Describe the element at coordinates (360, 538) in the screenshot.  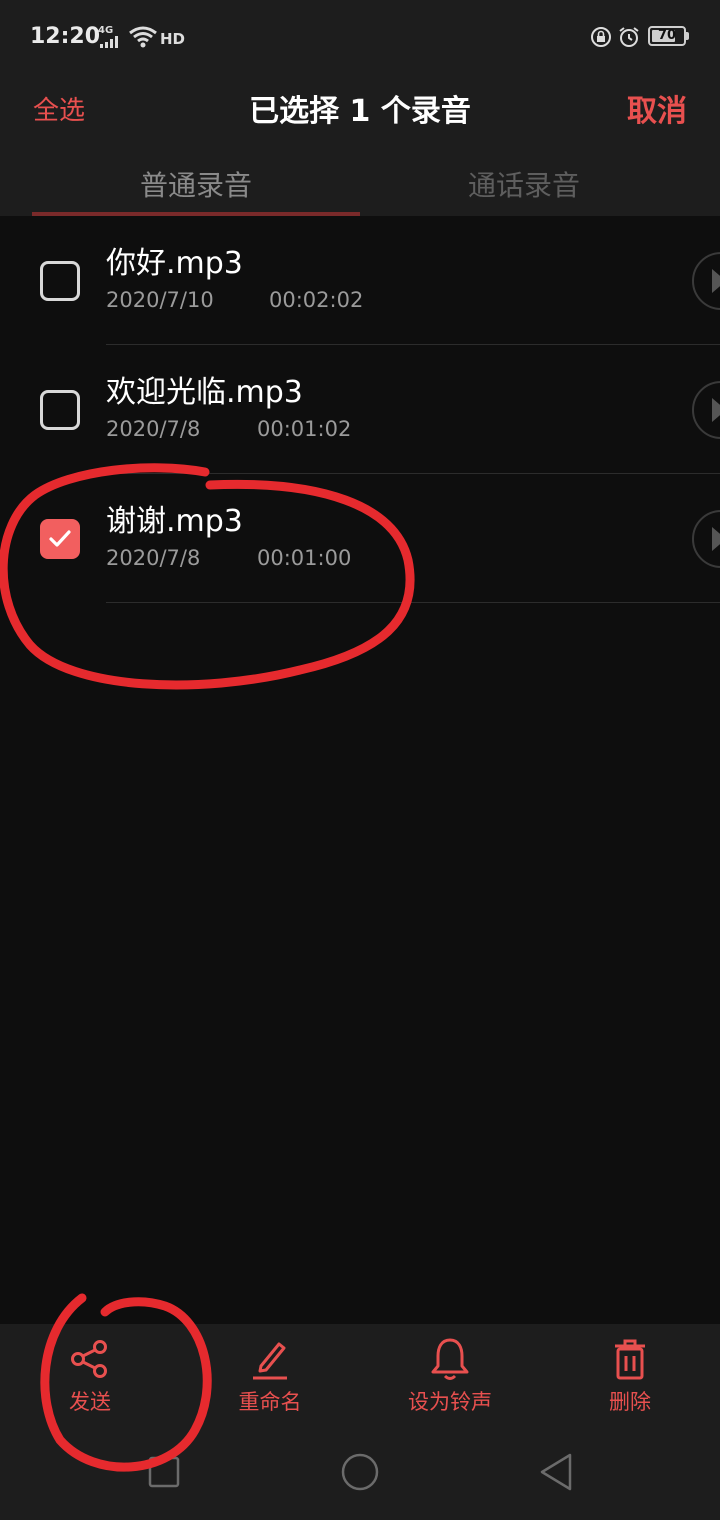
I see `list-item: 谢谢.mp3 2020/7/8 00:01:00` at that location.